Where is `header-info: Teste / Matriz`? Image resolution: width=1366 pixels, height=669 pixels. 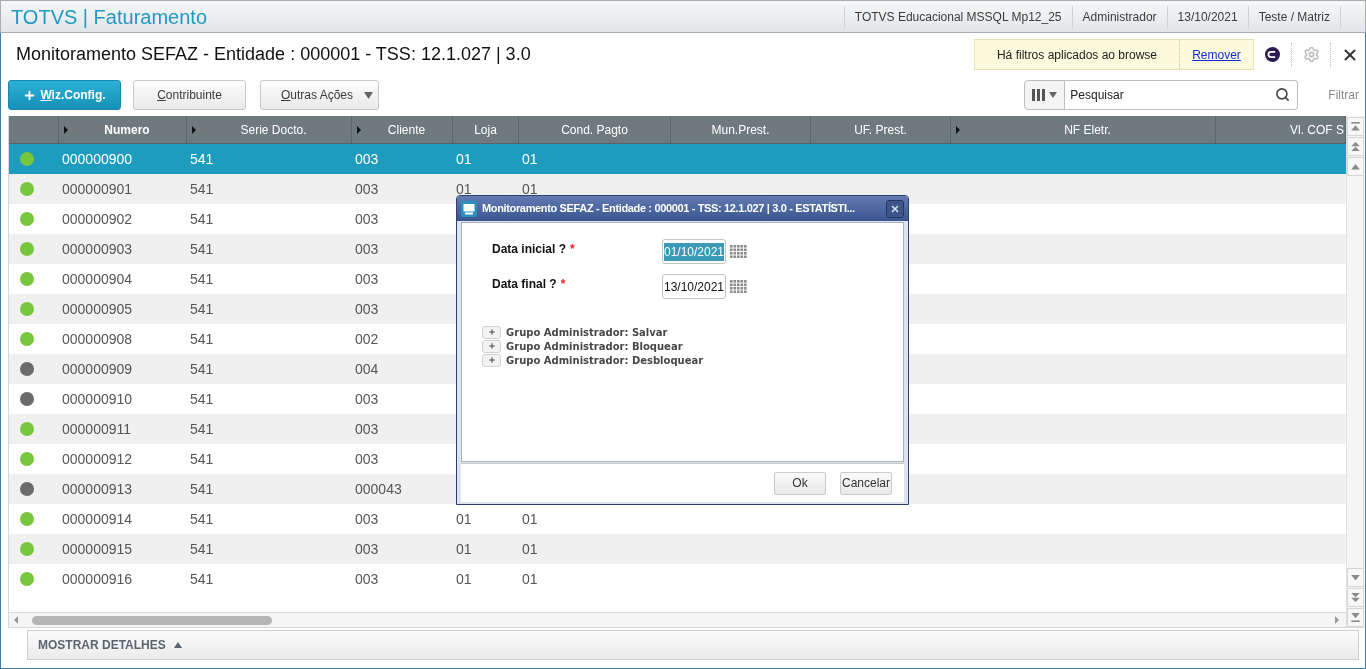 header-info: Teste / Matriz is located at coordinates (1294, 16).